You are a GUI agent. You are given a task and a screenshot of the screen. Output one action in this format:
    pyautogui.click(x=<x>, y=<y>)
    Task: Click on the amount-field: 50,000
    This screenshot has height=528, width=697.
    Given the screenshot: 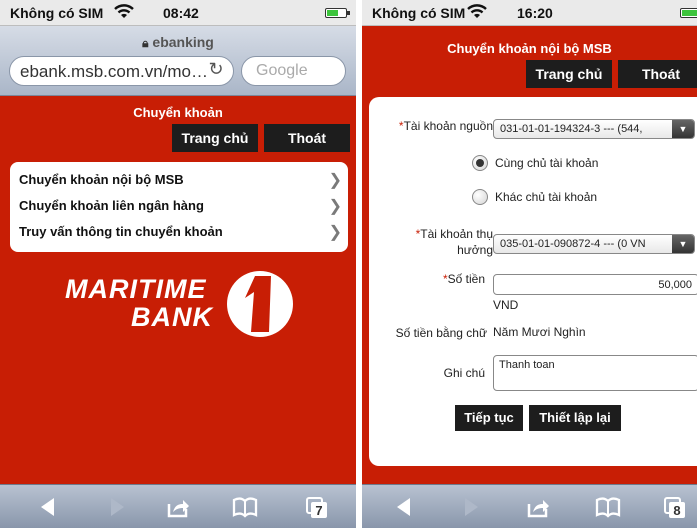 What is the action you would take?
    pyautogui.click(x=595, y=284)
    